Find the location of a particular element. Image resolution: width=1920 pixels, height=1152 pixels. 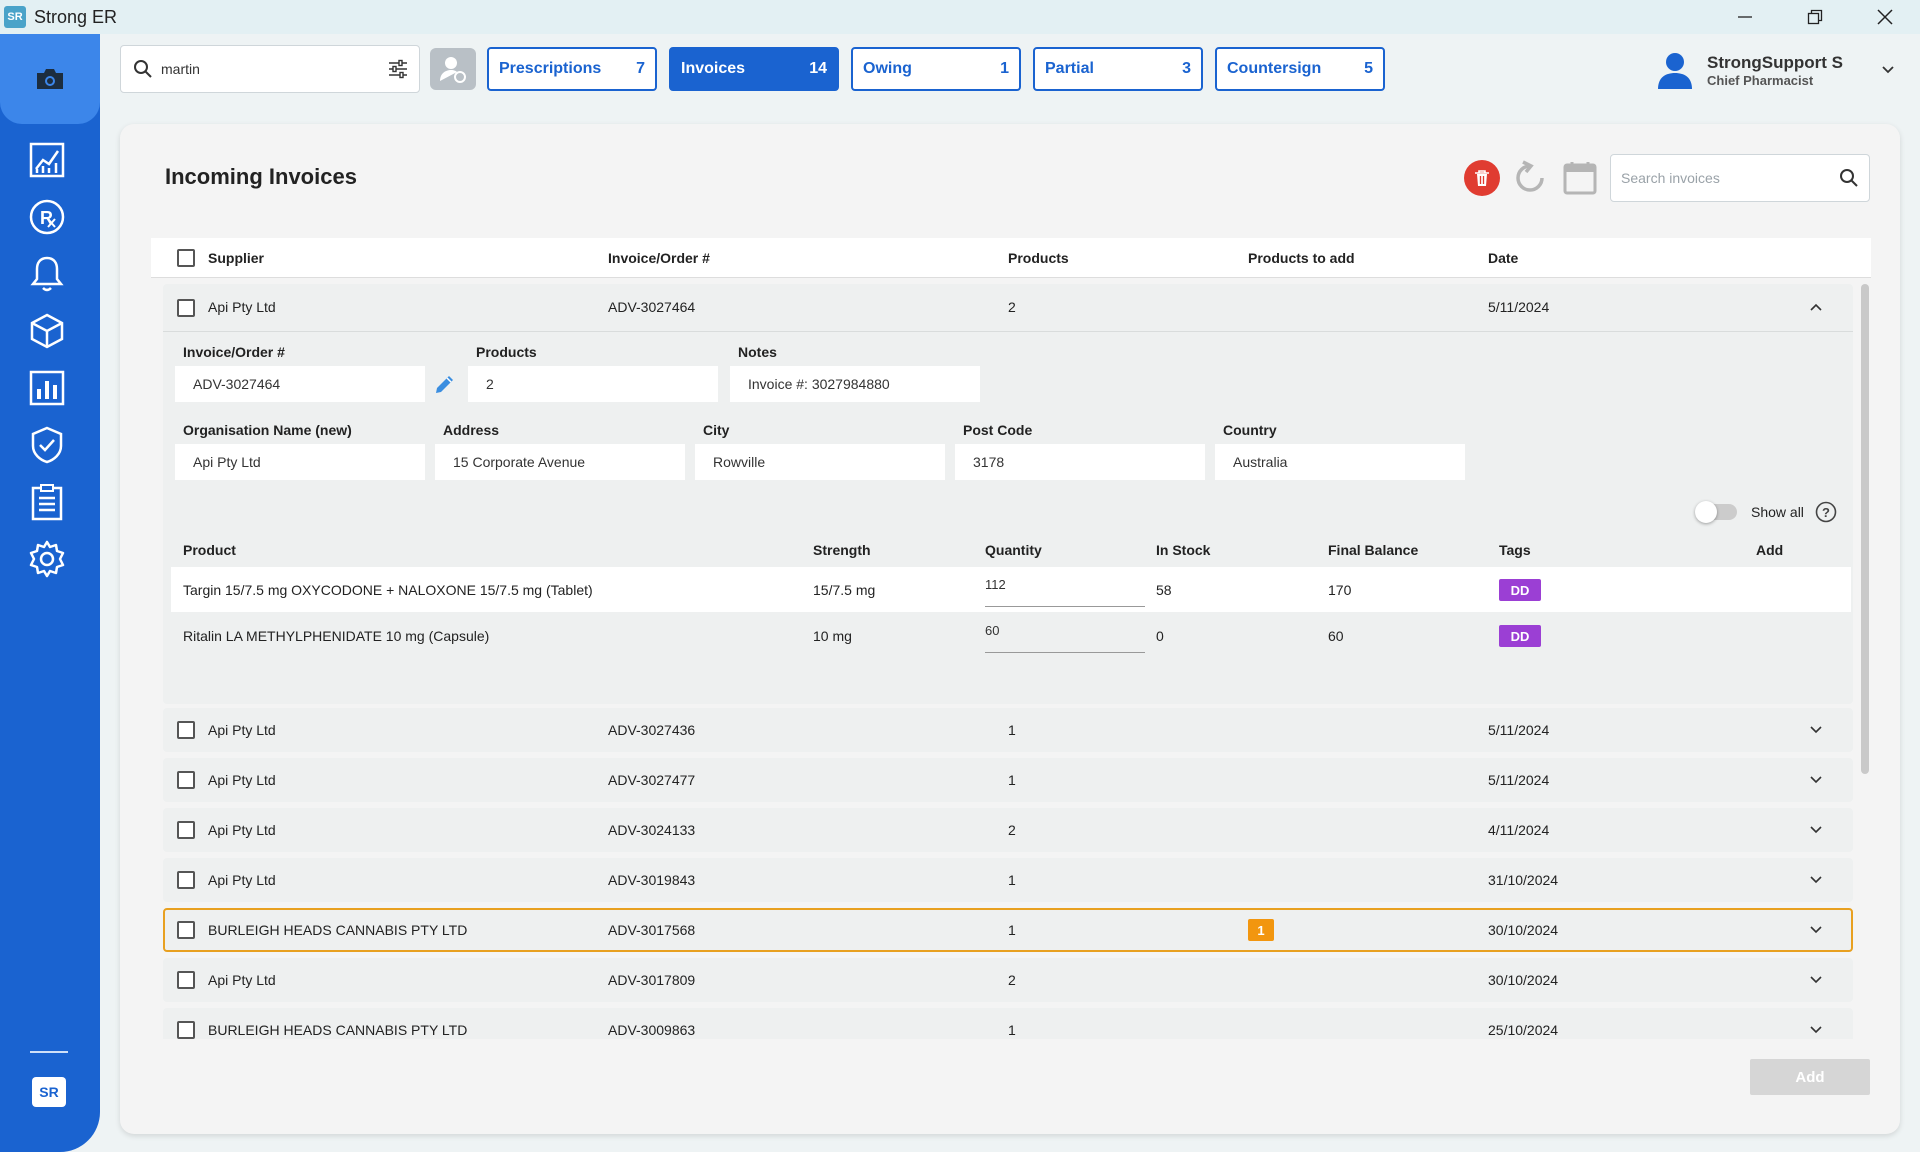

dd-tag: DD is located at coordinates (1520, 636).